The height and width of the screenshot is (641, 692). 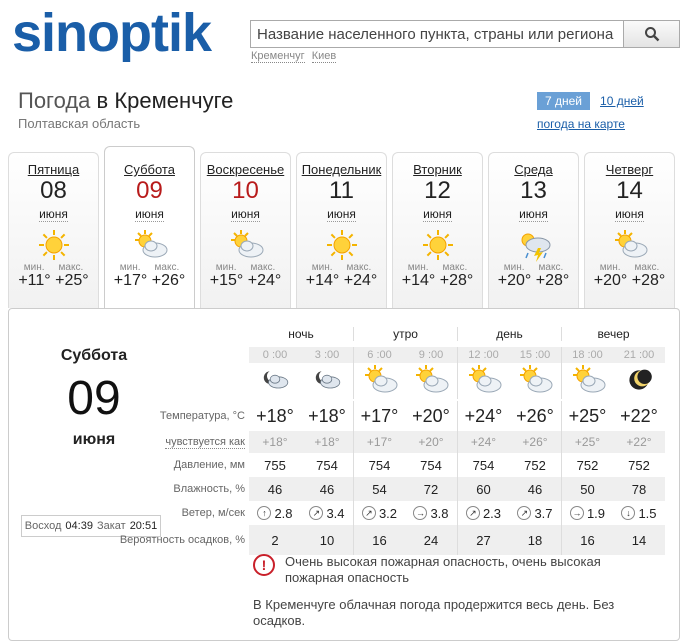 I want to click on times-cell: 21 :00, so click(x=639, y=355).